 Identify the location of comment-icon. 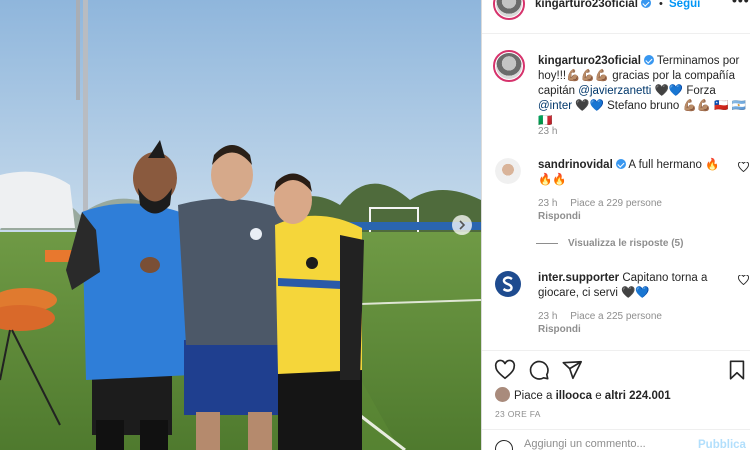
(539, 370).